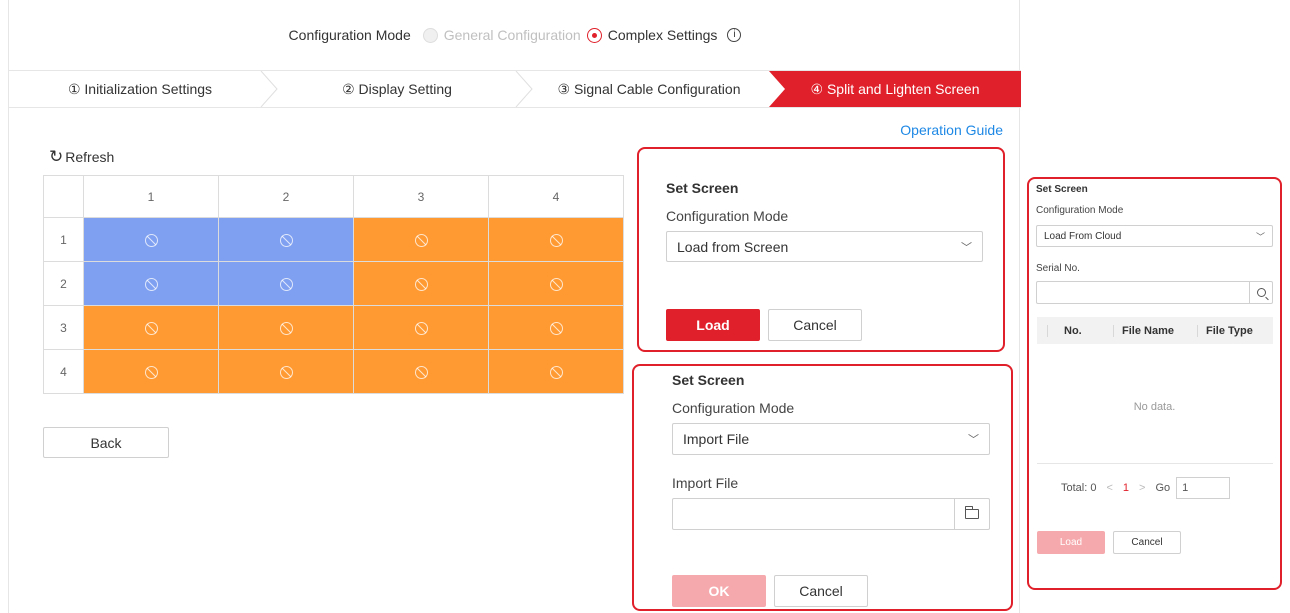 The height and width of the screenshot is (613, 1290). I want to click on step-label: ③ Signal Cable Configuration, so click(649, 89).